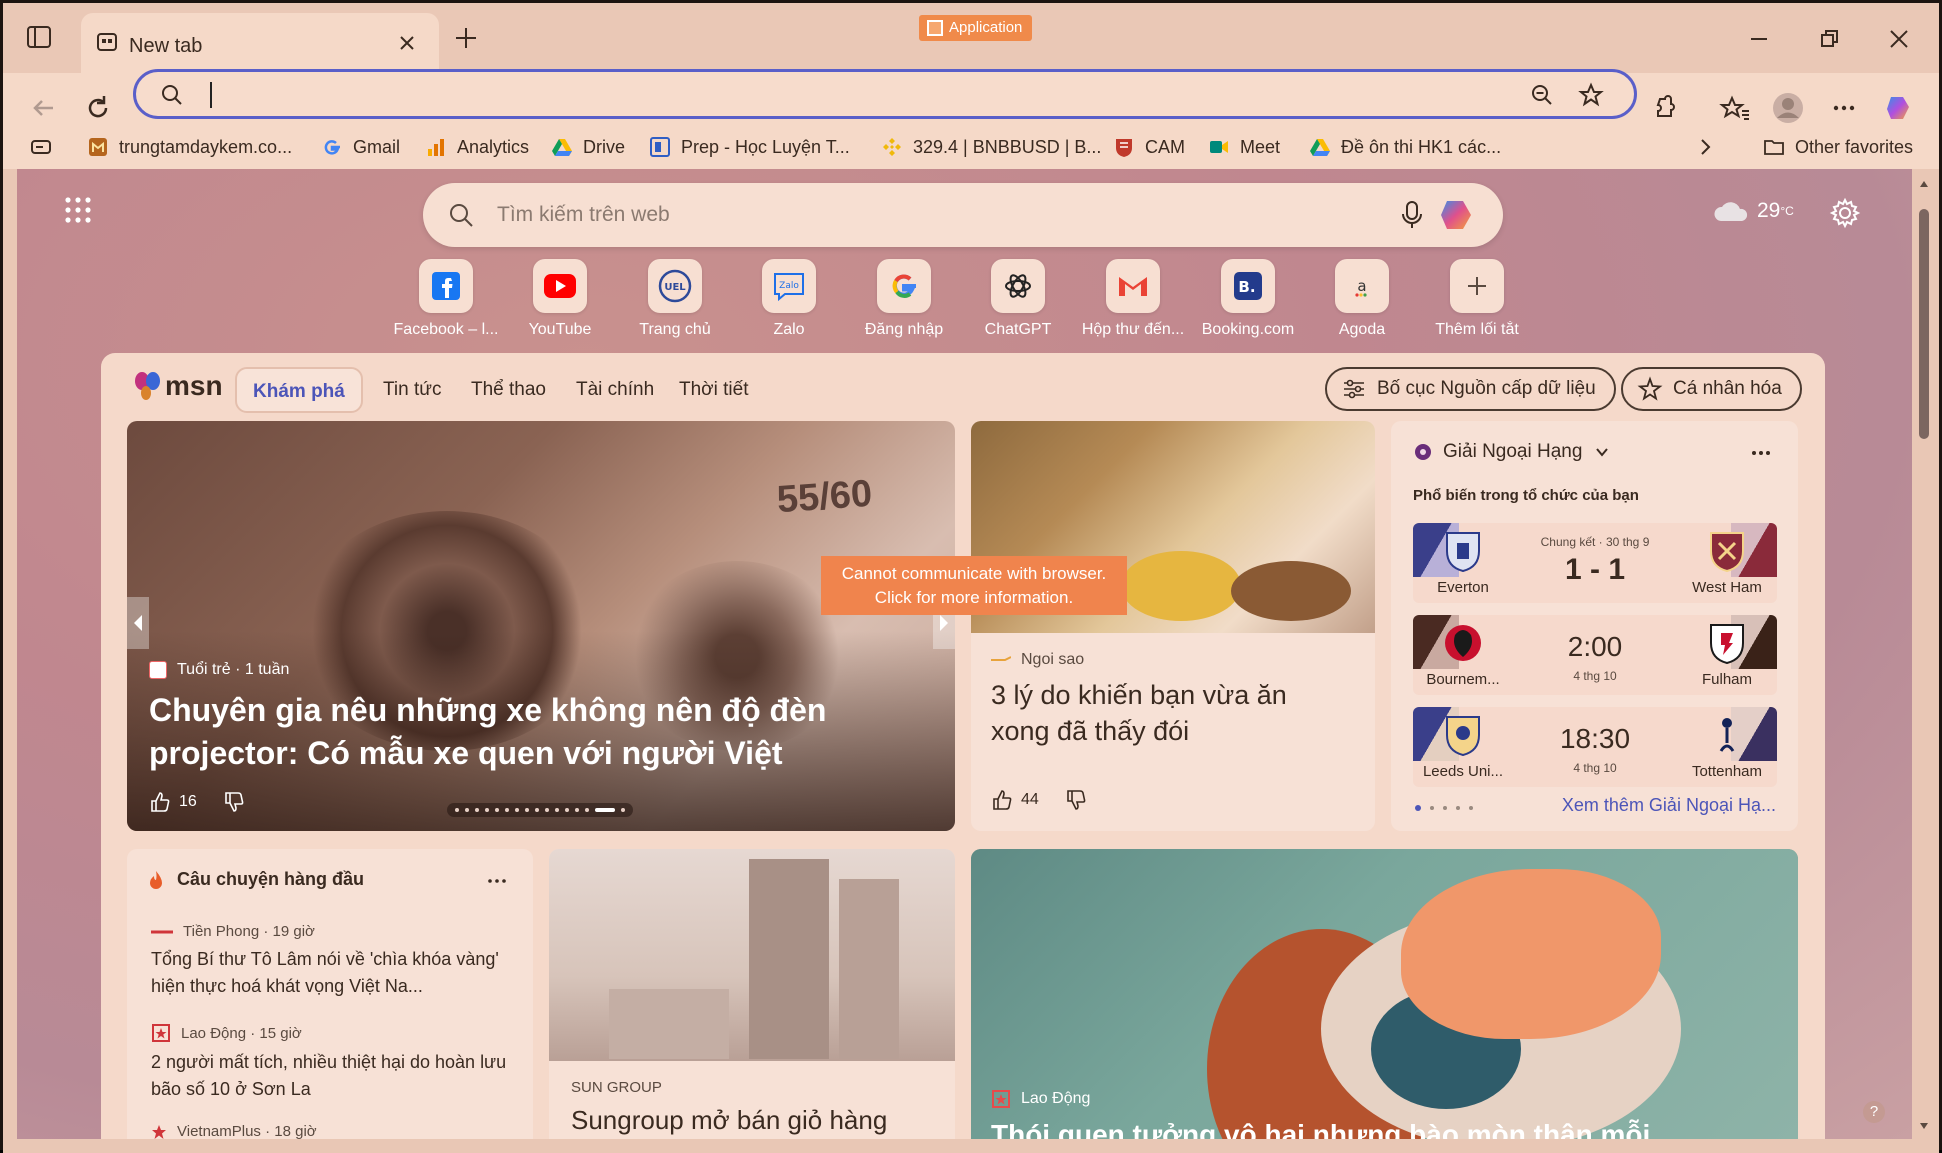  I want to click on ngoi-sao-logo-icon, so click(1001, 658).